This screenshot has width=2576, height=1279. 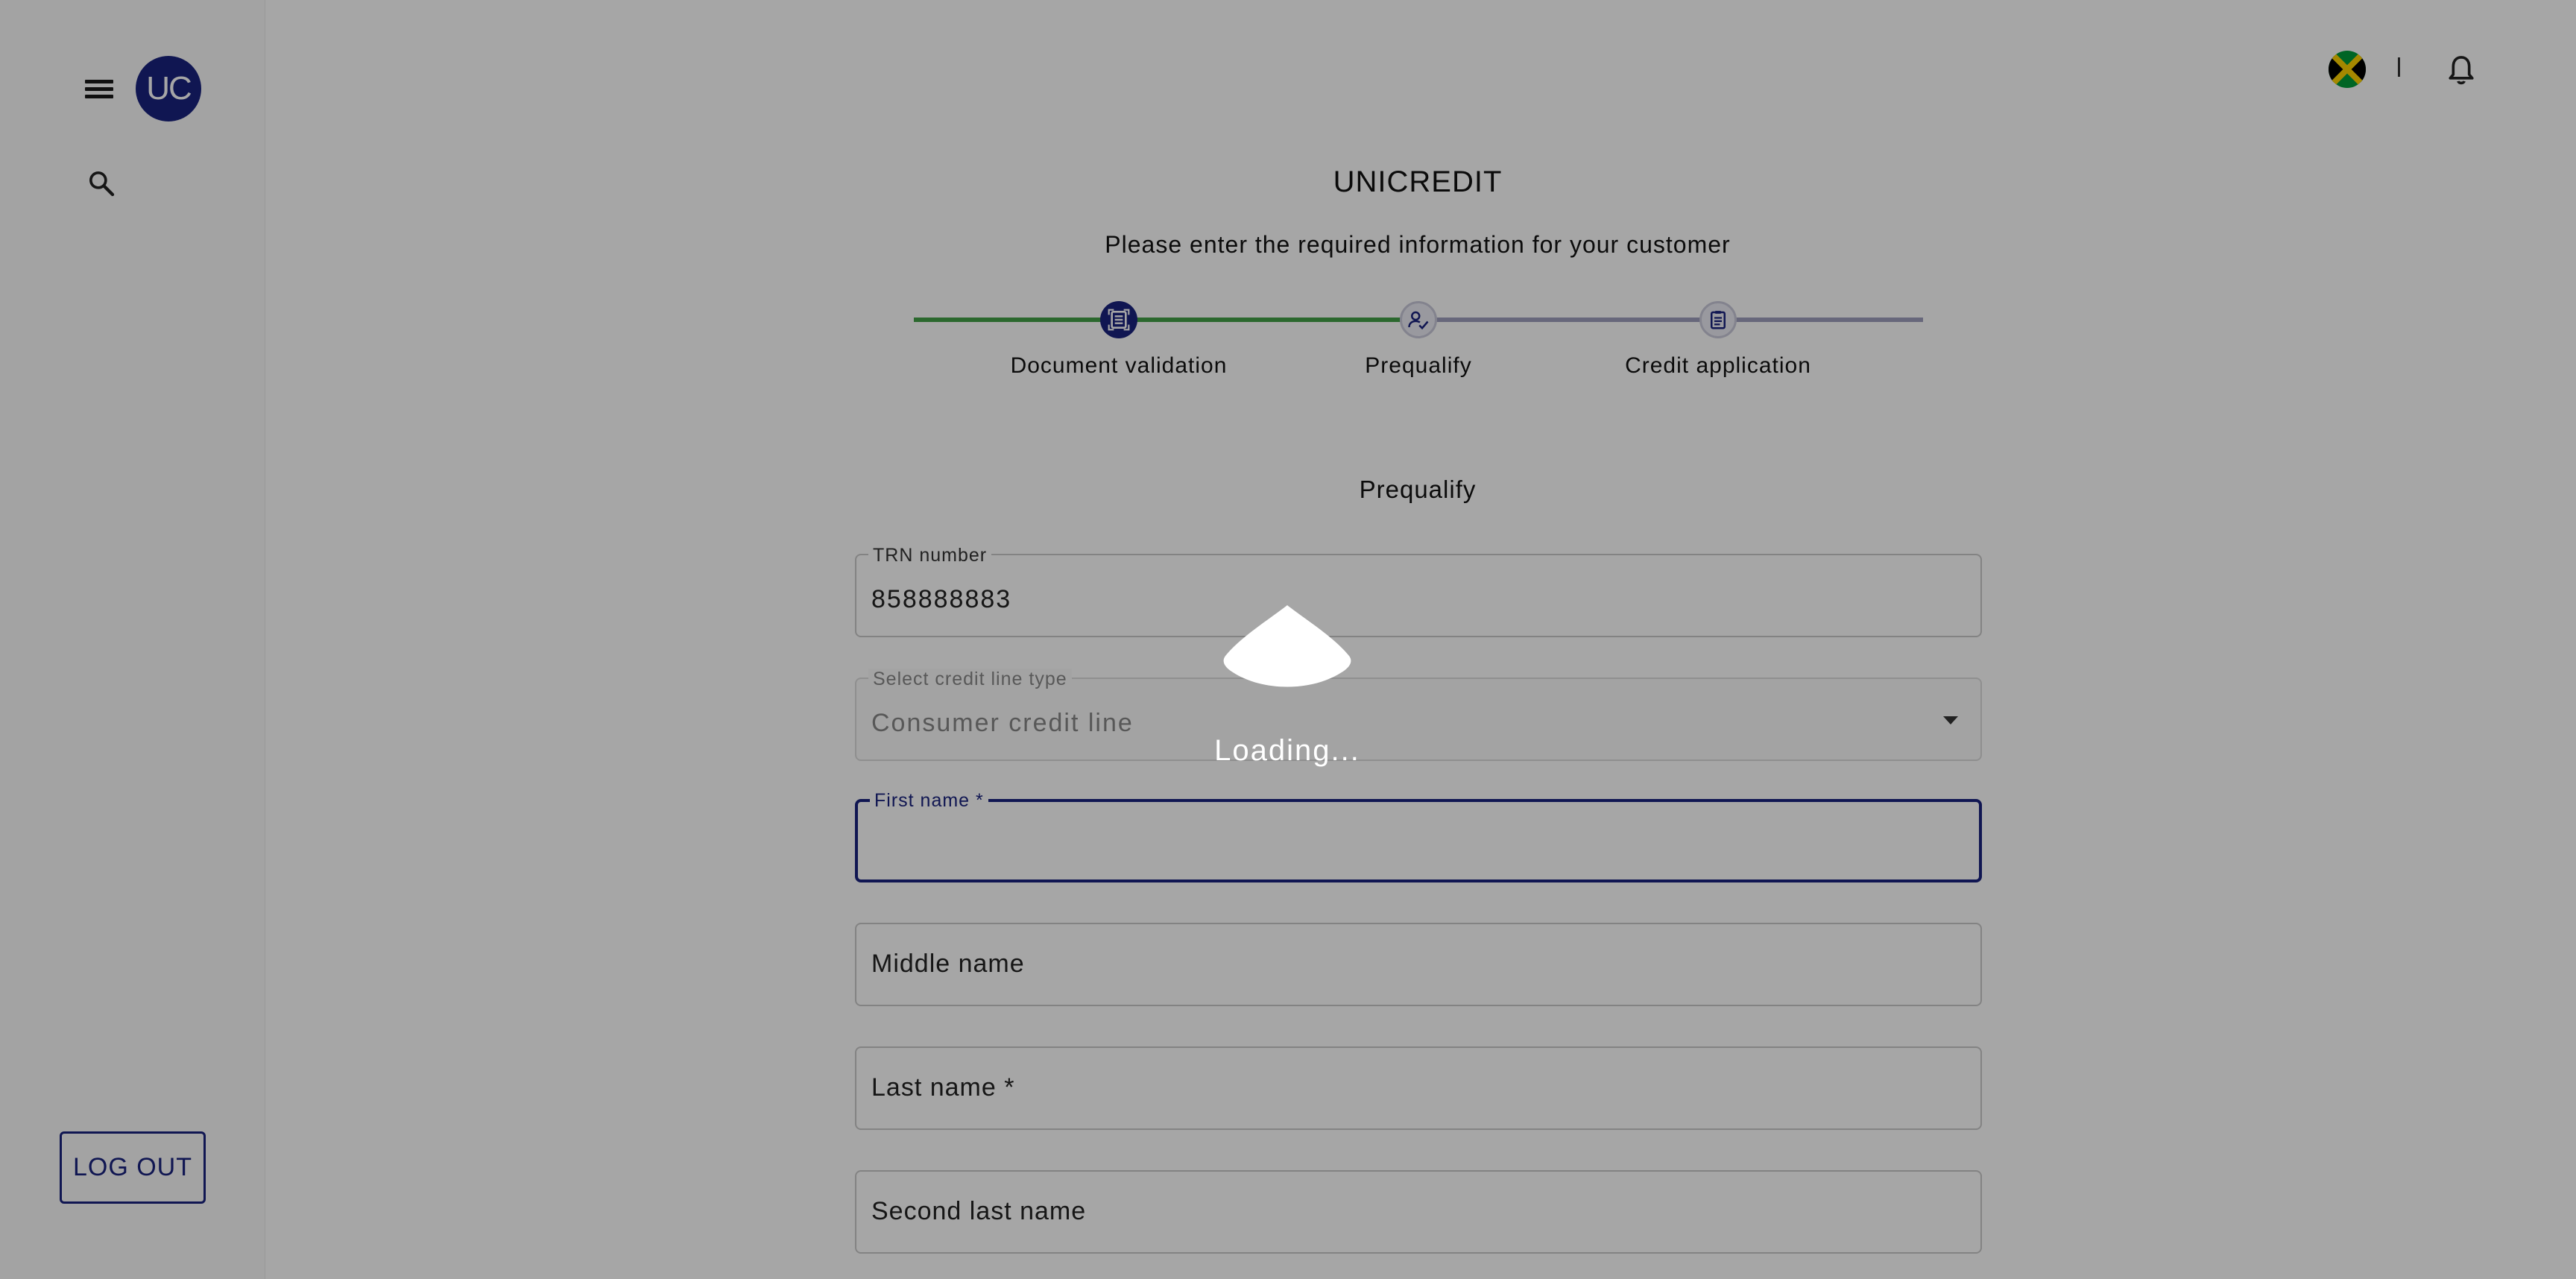 What do you see at coordinates (1287, 646) in the screenshot?
I see `loading-spinner-icon` at bounding box center [1287, 646].